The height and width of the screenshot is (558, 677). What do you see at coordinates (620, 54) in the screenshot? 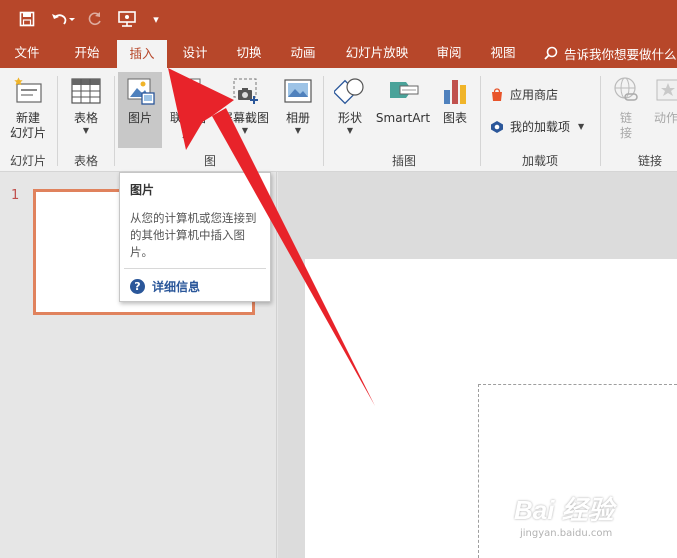
I see `tell-me-label: 告诉我你想要做什么` at bounding box center [620, 54].